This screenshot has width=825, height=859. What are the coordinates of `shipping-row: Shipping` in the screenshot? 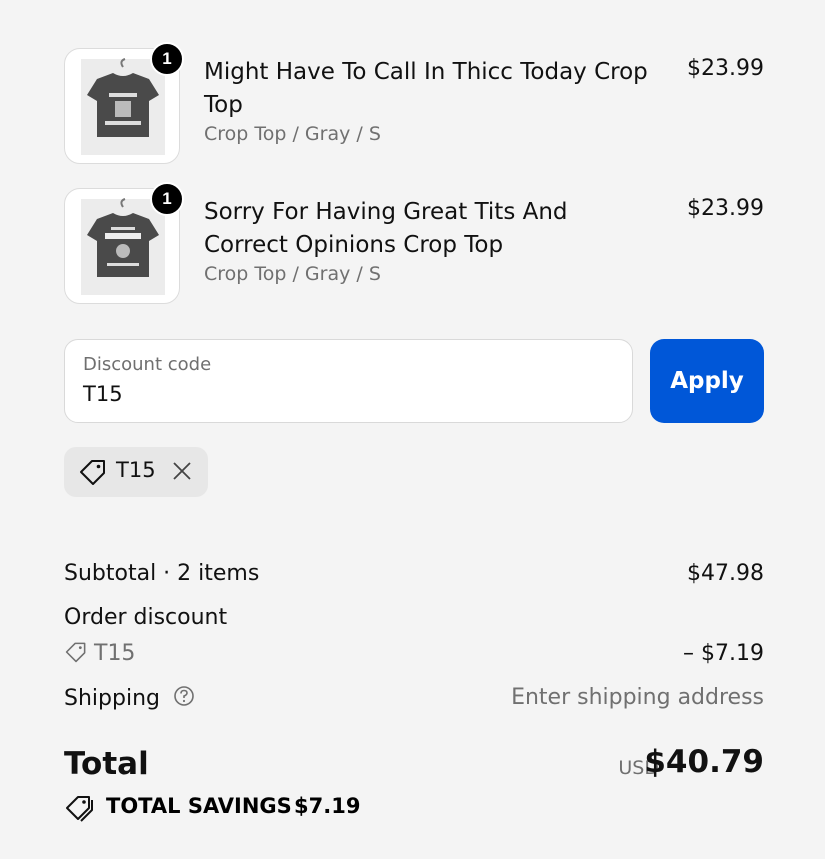 It's located at (129, 699).